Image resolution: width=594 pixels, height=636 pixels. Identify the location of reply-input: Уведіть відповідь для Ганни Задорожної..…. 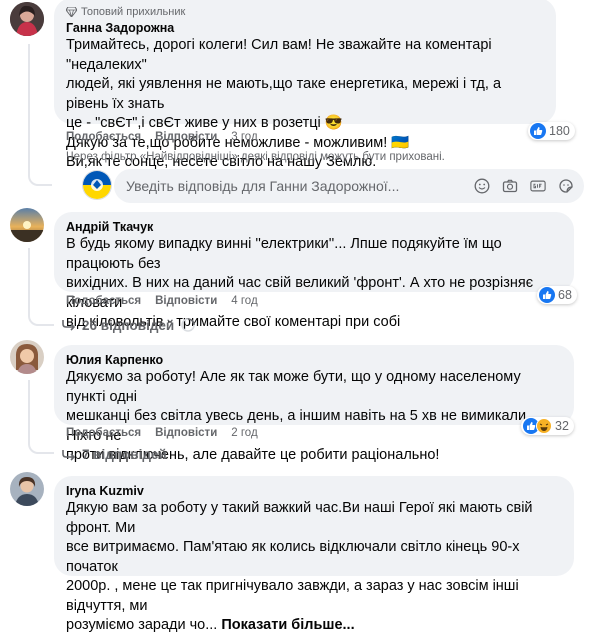
(349, 186).